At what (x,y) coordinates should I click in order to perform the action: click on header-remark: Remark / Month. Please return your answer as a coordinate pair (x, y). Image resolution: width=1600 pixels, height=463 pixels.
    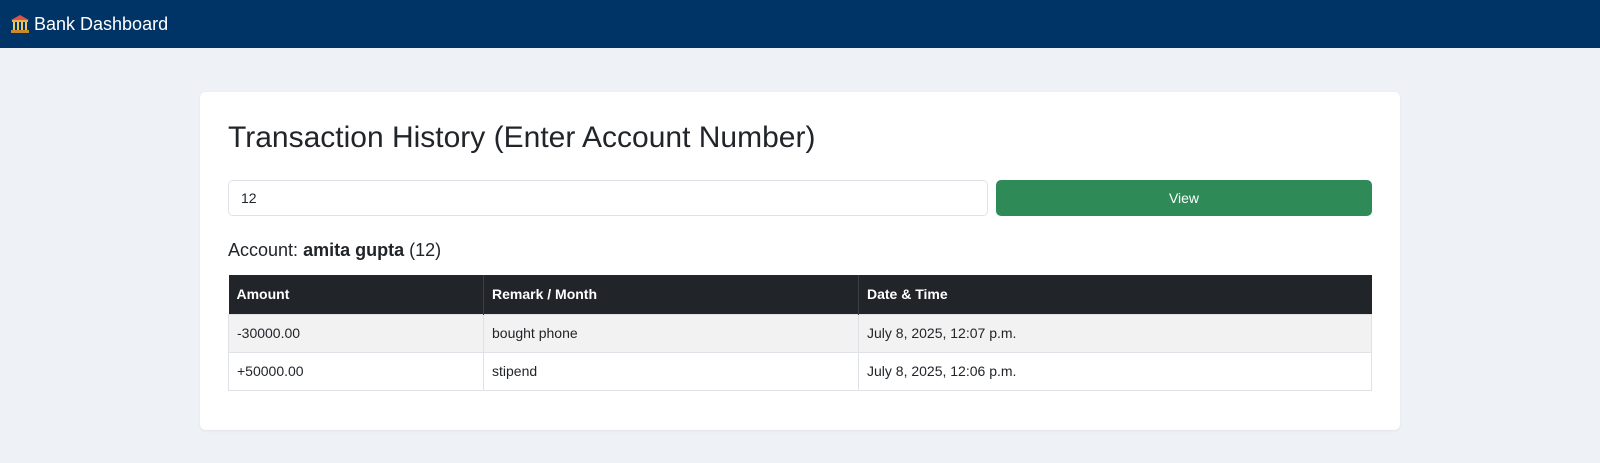
    Looking at the image, I should click on (671, 294).